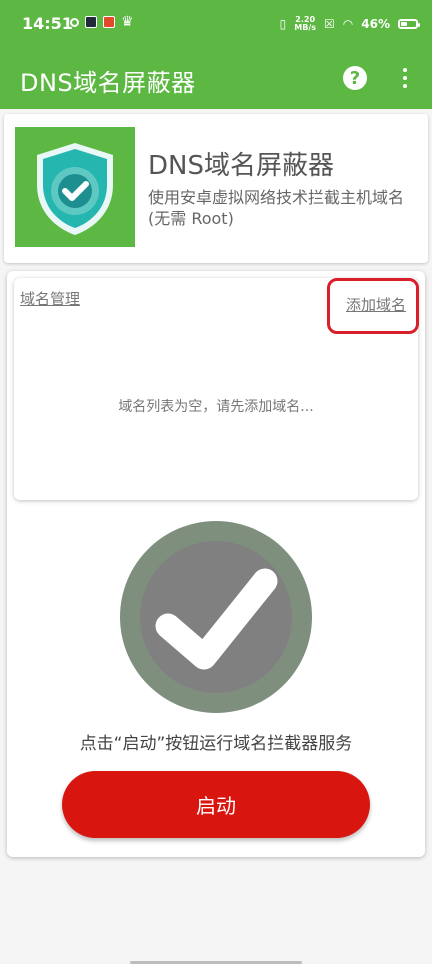 The image size is (432, 964). What do you see at coordinates (108, 83) in the screenshot?
I see `app-title: DNS域名屏蔽器` at bounding box center [108, 83].